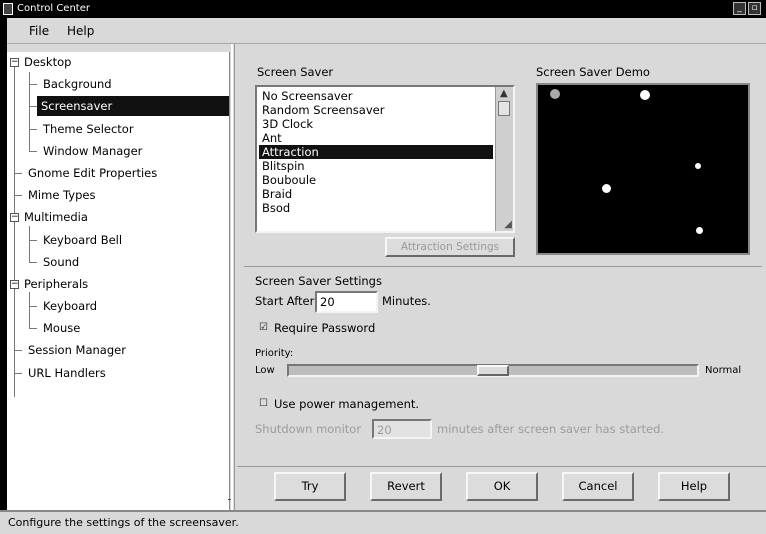 The height and width of the screenshot is (534, 766). I want to click on help-button: Help, so click(694, 486).